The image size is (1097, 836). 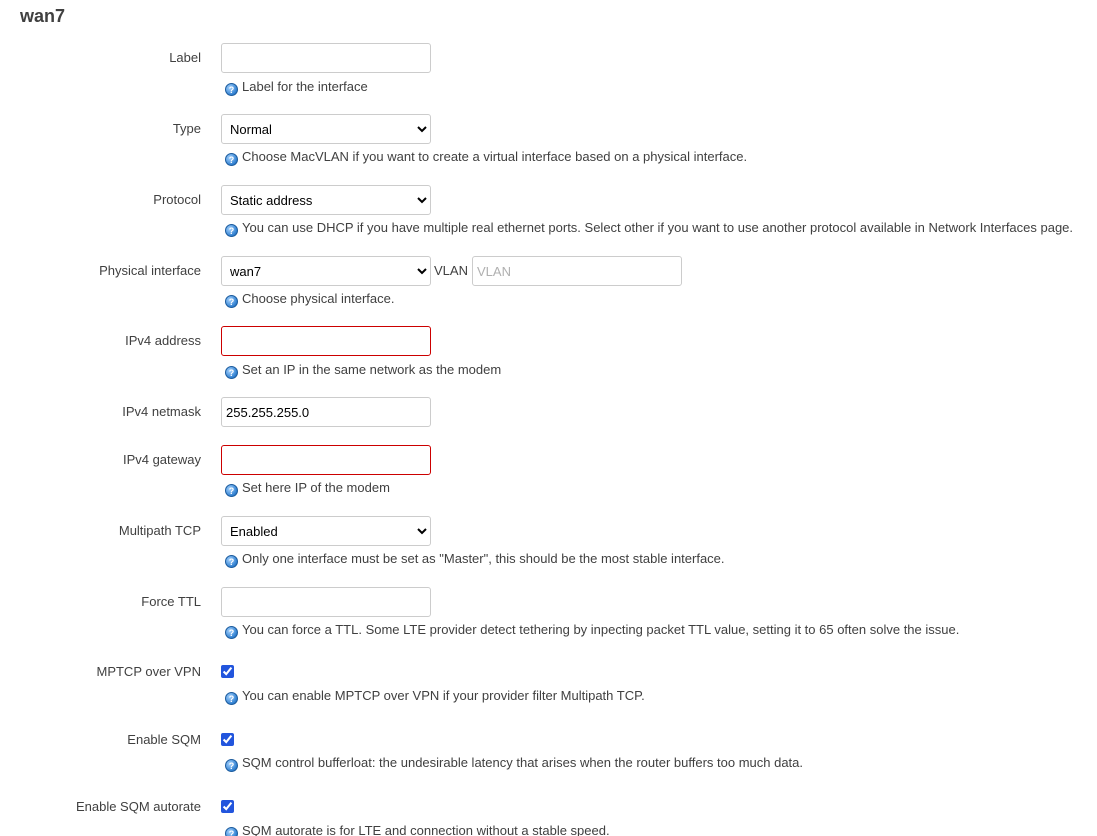 I want to click on multipath-tcp-field-label: Multipath TCP, so click(x=159, y=530).